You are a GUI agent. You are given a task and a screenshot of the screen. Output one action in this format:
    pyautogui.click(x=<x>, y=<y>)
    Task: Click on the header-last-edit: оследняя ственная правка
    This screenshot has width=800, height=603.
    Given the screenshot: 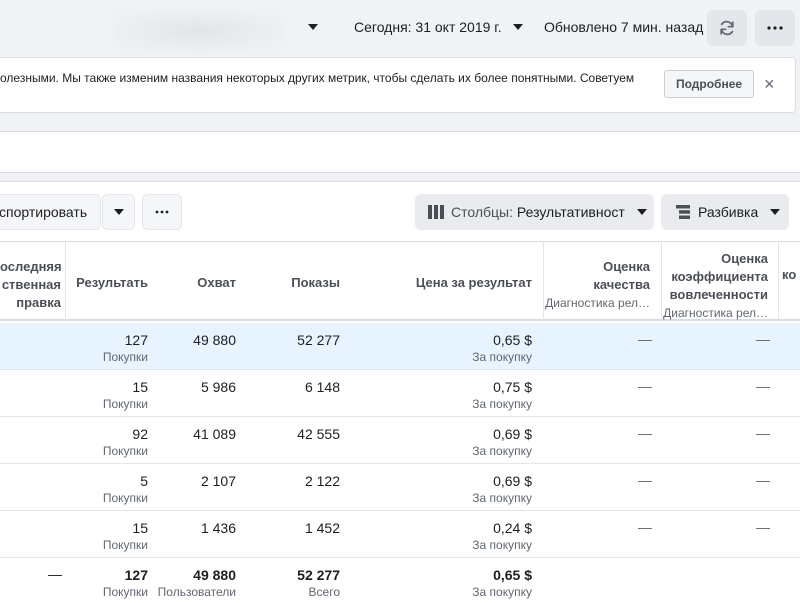 What is the action you would take?
    pyautogui.click(x=30, y=285)
    